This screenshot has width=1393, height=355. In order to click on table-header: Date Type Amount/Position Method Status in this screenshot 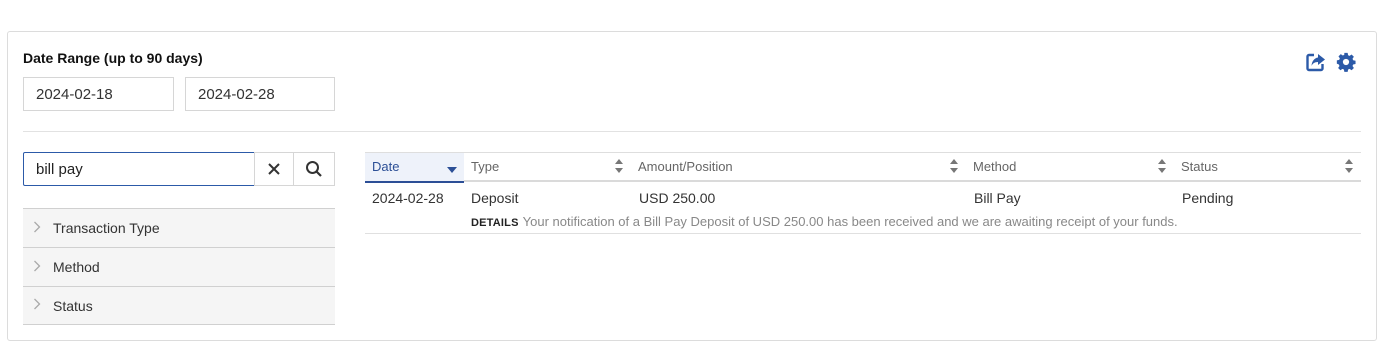, I will do `click(863, 167)`.